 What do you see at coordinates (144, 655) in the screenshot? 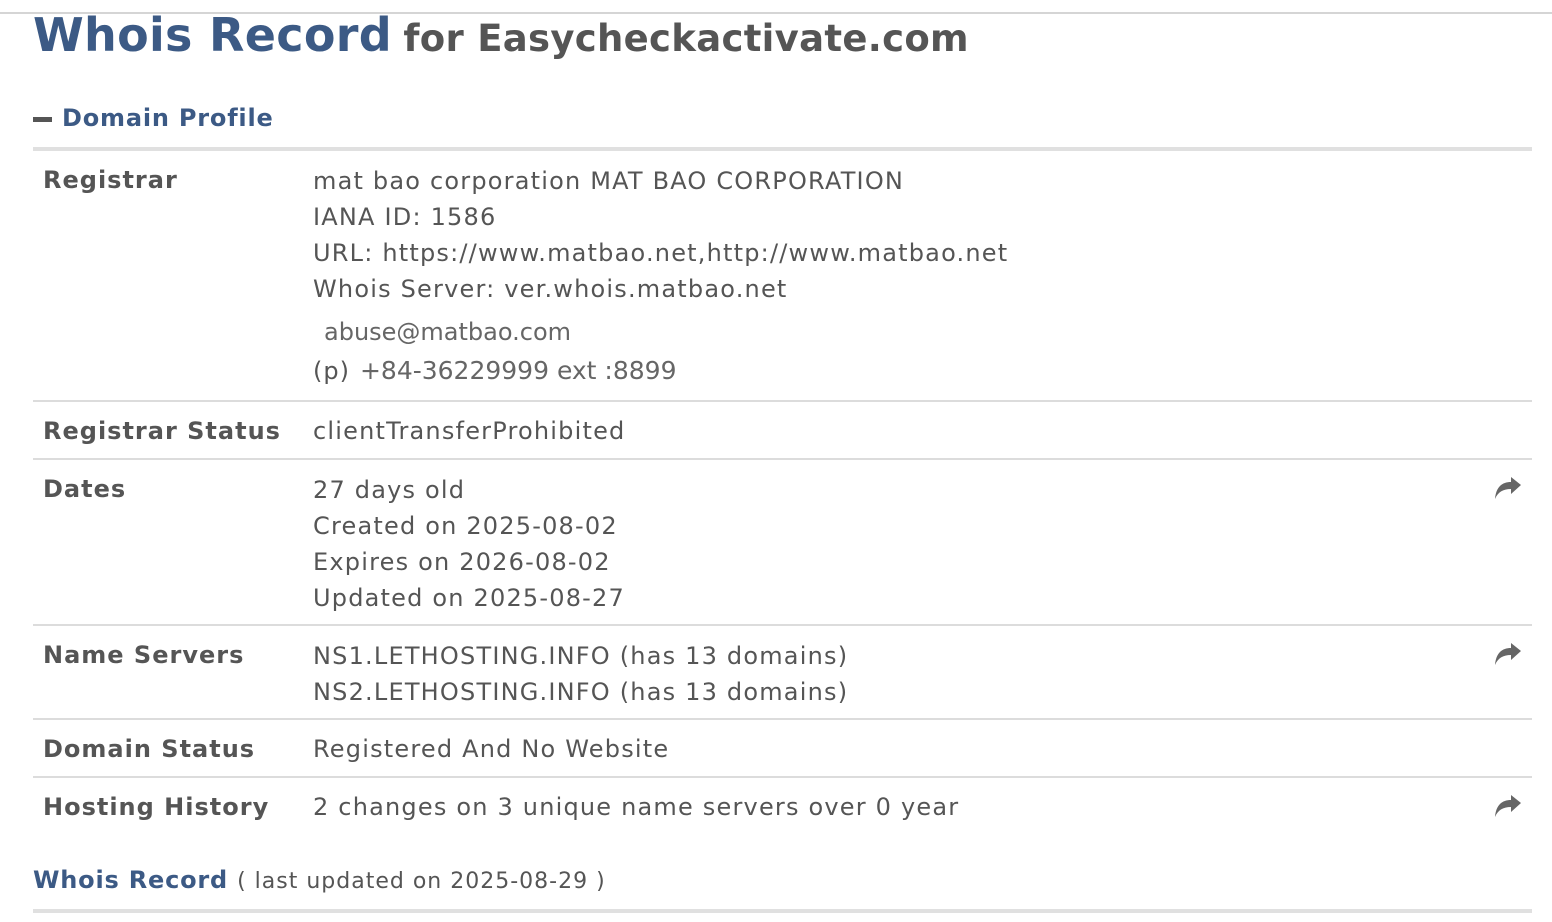
I see `name-servers-label: Name Servers` at bounding box center [144, 655].